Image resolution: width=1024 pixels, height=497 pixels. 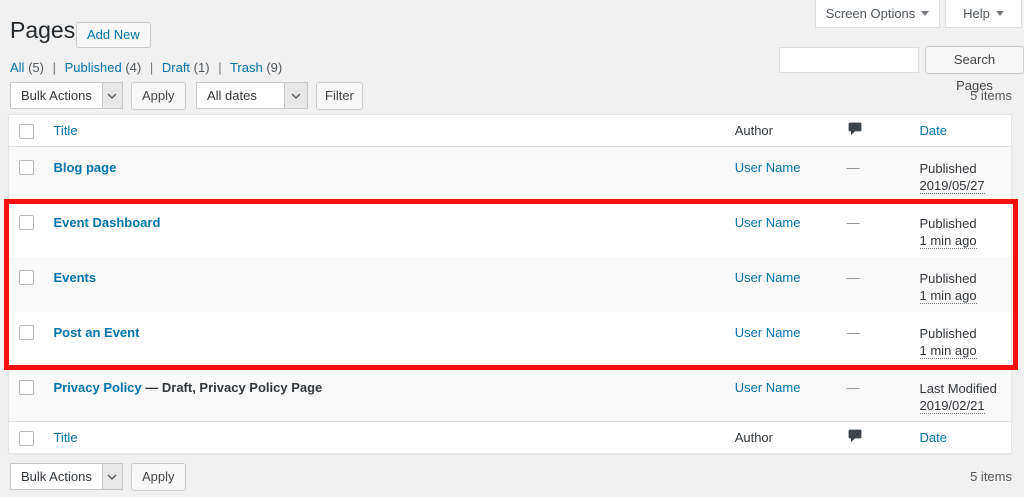 I want to click on filter-link-trash: Trash, so click(x=246, y=67).